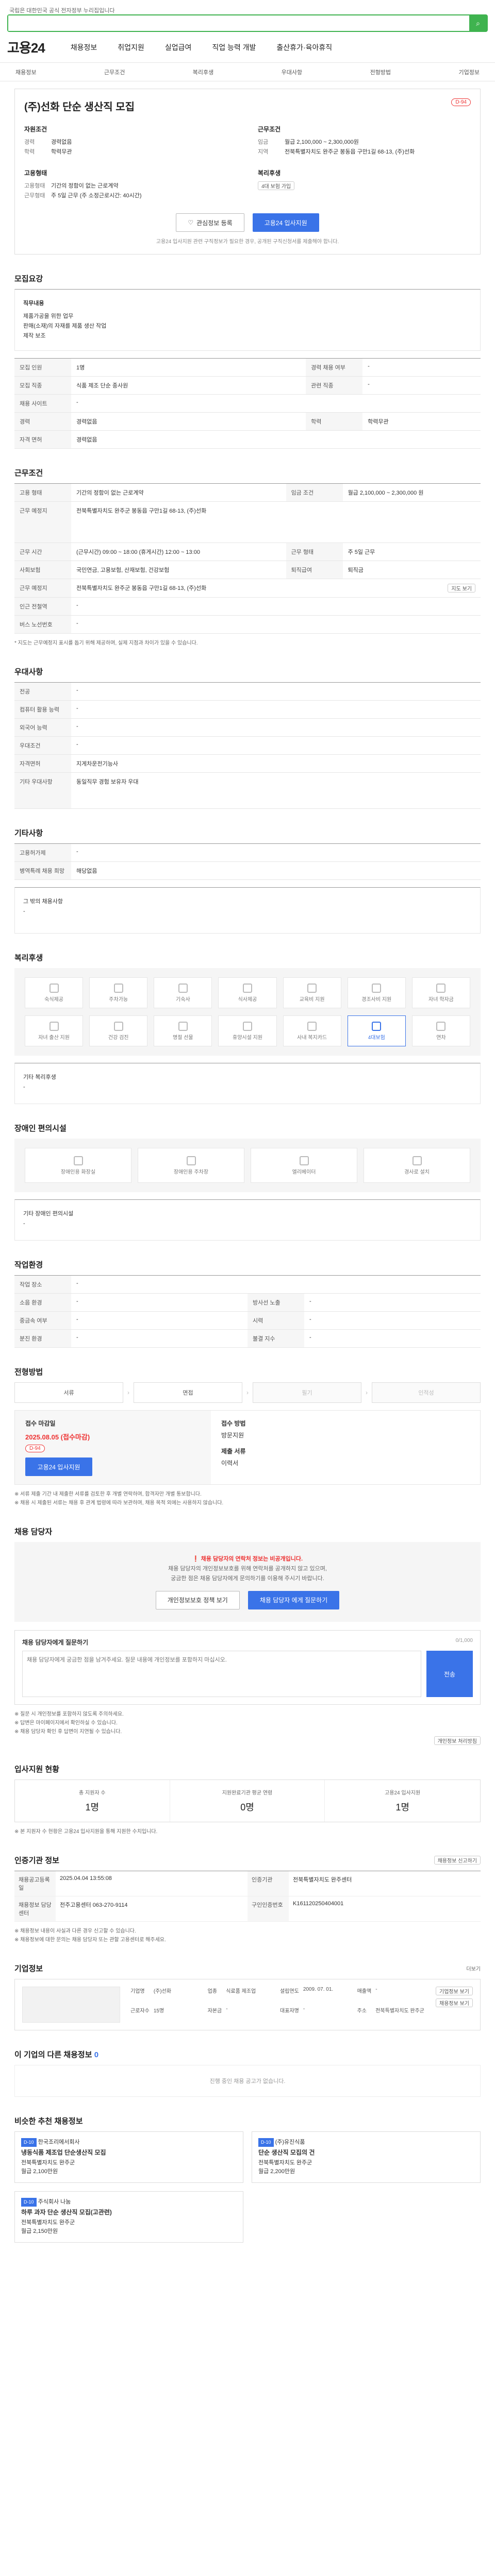  I want to click on welfare-label: 자녀 출산 지원, so click(54, 1038).